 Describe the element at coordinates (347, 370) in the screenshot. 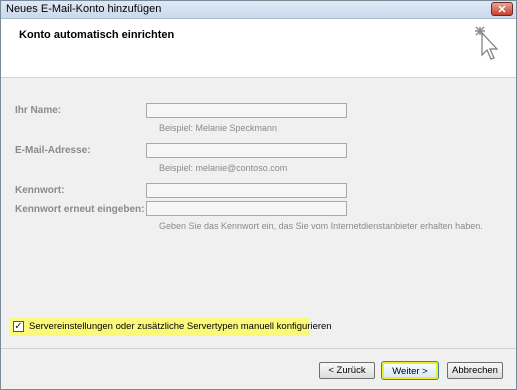

I see `back-button: < Zurück` at that location.